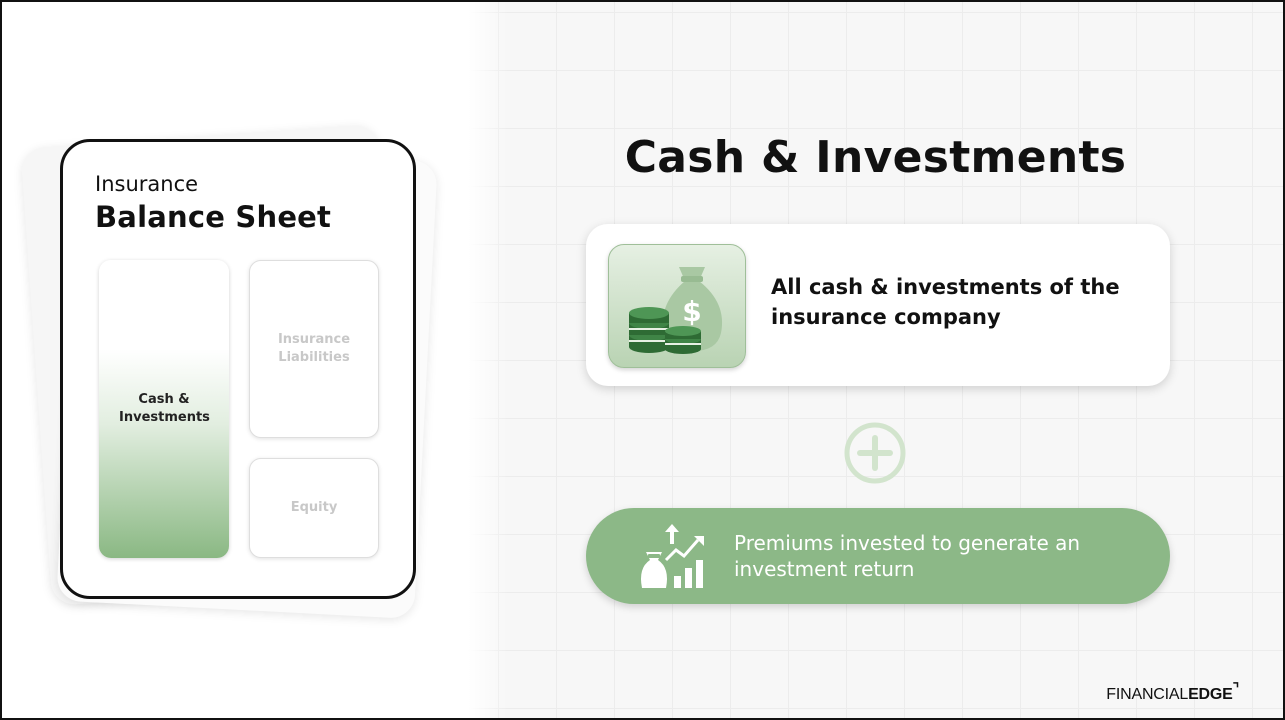 The image size is (1285, 720). I want to click on brand-bold-text: EDGE, so click(1210, 694).